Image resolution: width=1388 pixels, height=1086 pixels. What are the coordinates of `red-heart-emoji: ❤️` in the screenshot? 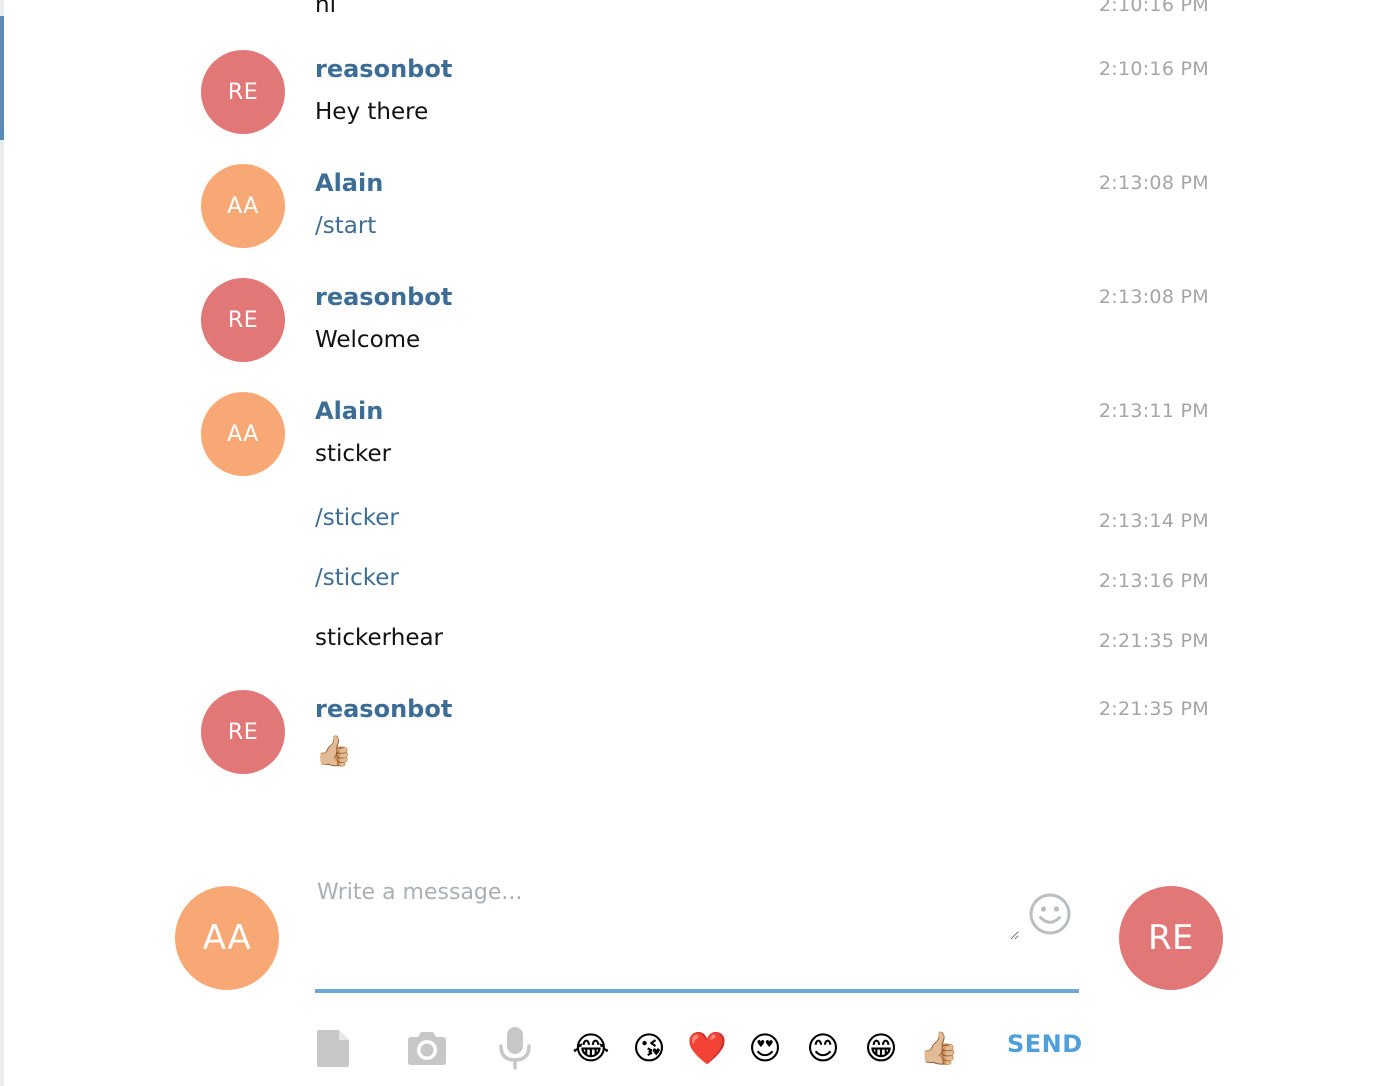 It's located at (707, 1048).